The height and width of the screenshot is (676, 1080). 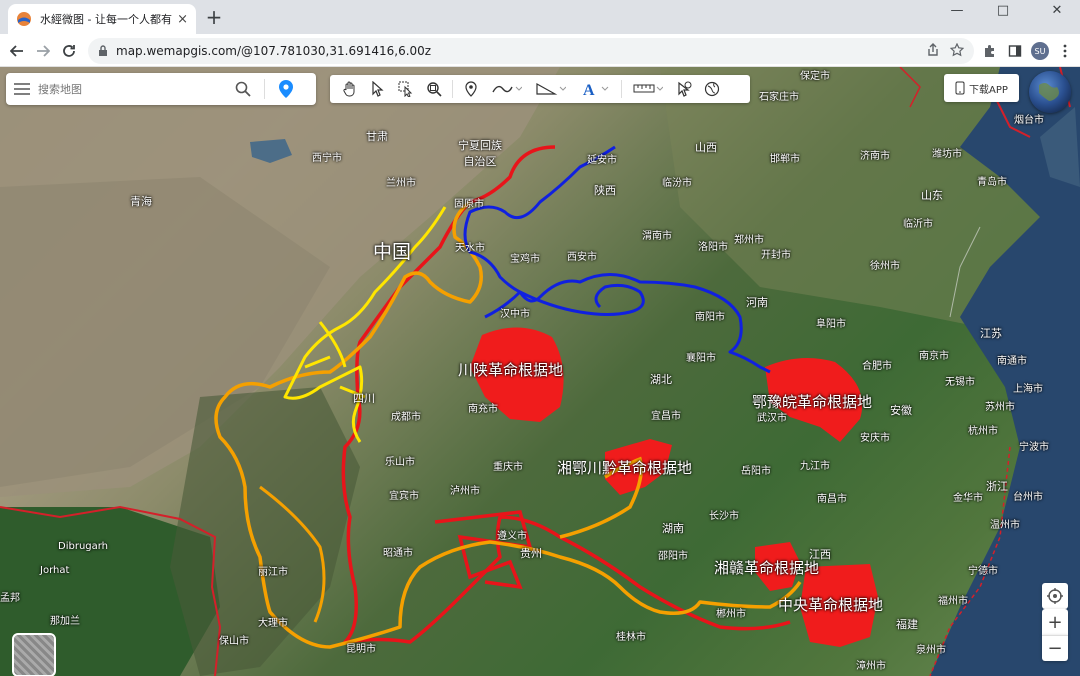 What do you see at coordinates (1050, 92) in the screenshot?
I see `globe-view-toggle` at bounding box center [1050, 92].